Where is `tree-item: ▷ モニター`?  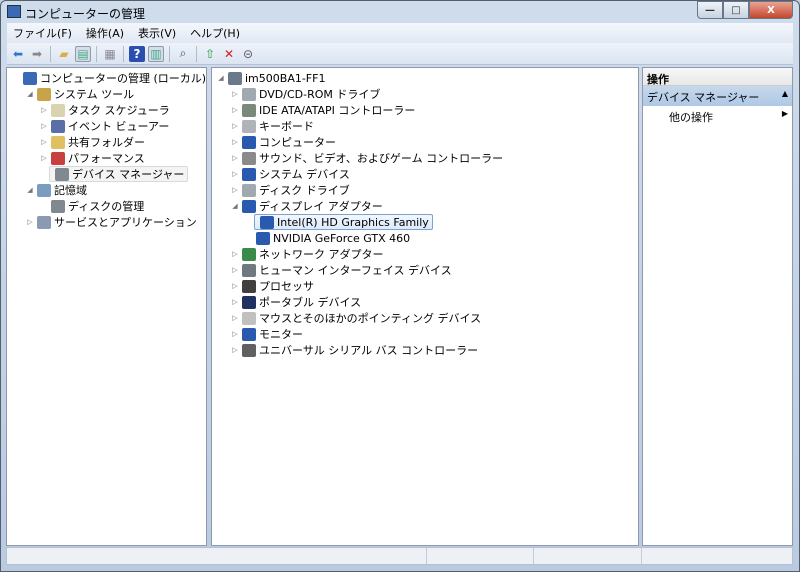
tree-item: ▷ モニター is located at coordinates (266, 334).